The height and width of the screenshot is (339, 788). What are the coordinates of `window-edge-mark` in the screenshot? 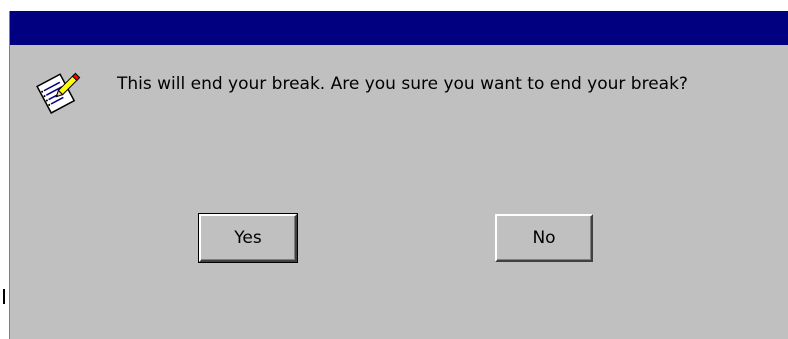 It's located at (4, 296).